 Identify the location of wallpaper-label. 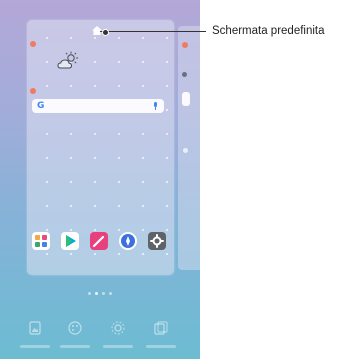
(35, 346).